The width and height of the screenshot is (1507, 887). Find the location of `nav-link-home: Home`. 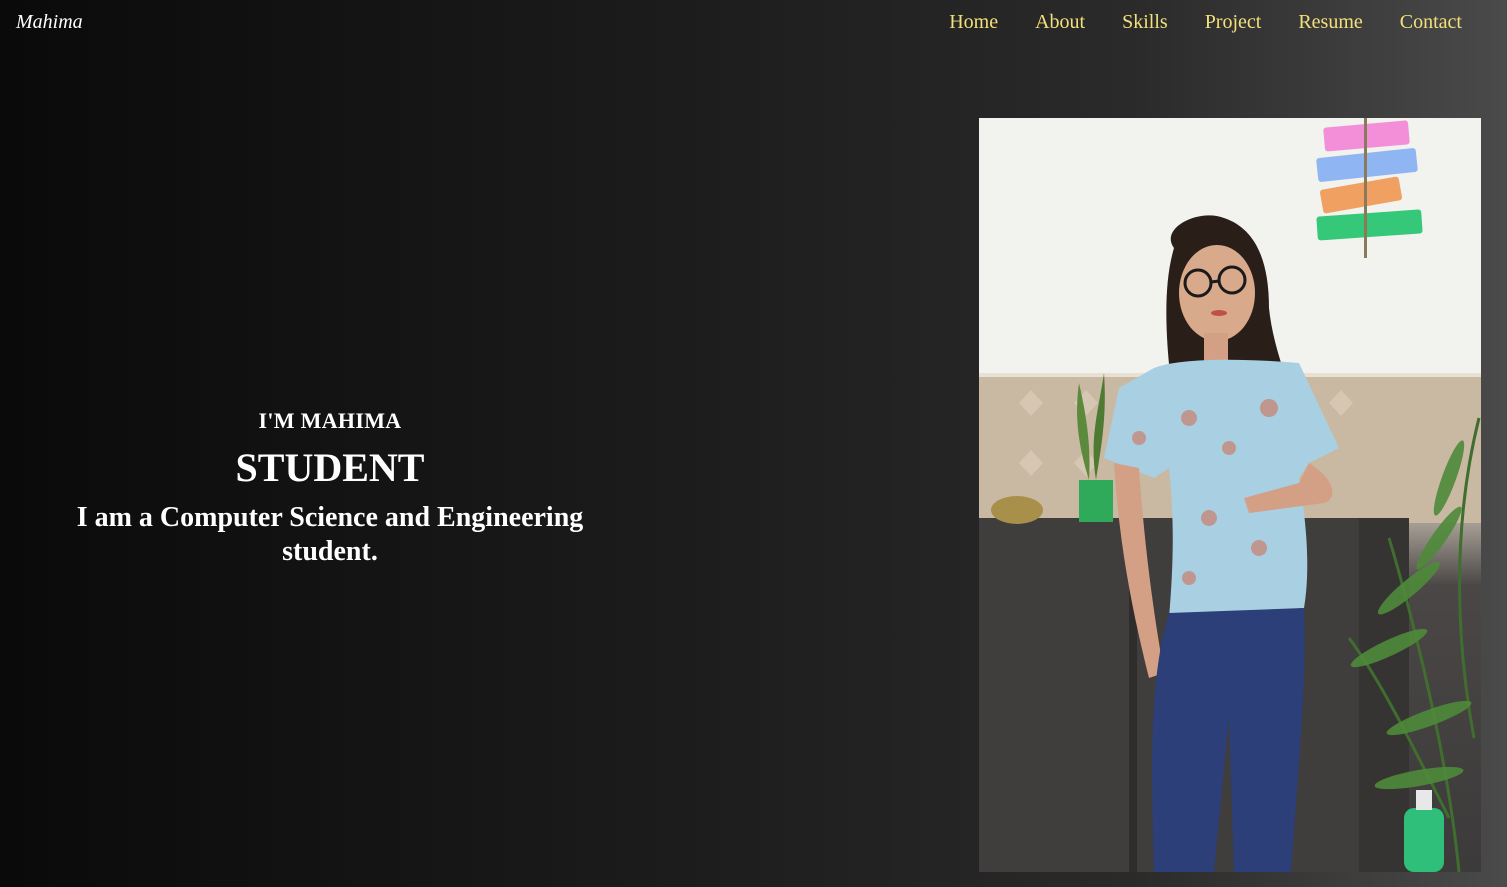

nav-link-home: Home is located at coordinates (973, 22).